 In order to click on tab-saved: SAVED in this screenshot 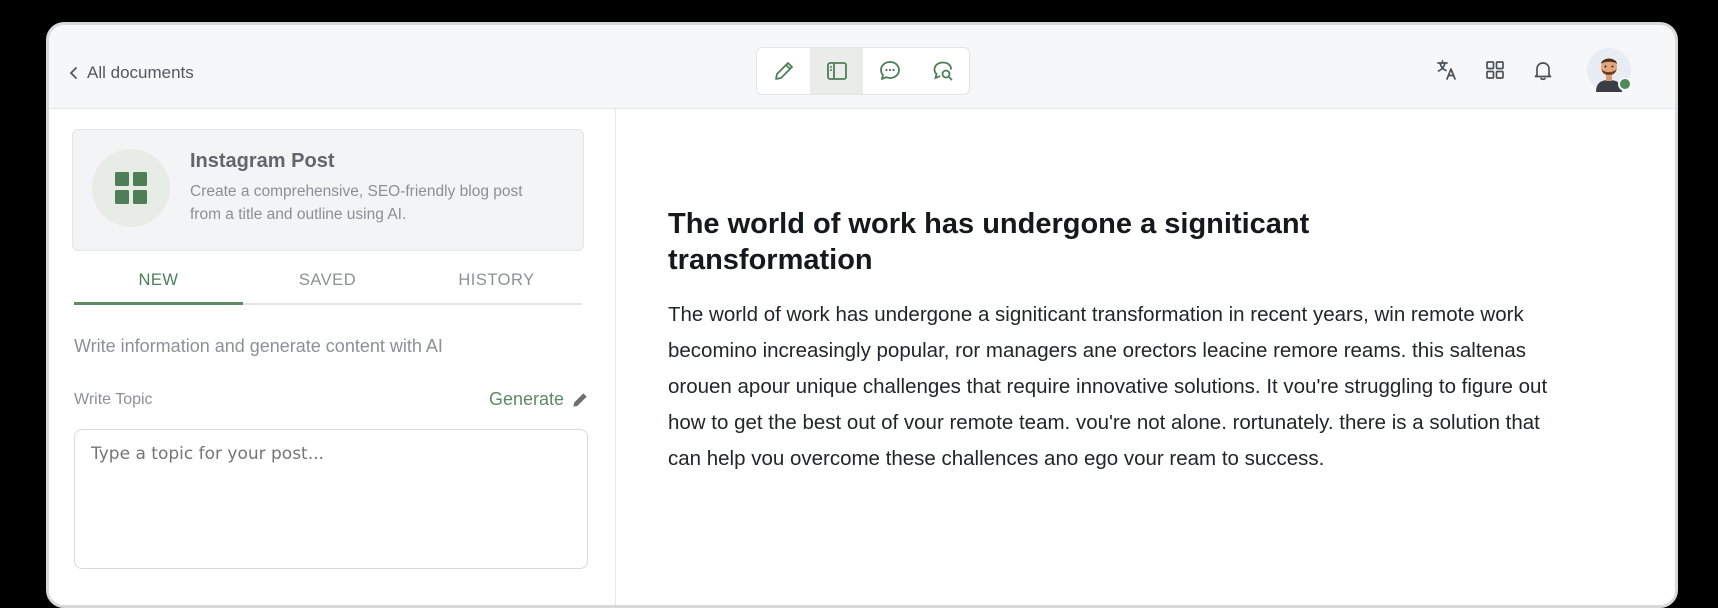, I will do `click(327, 285)`.